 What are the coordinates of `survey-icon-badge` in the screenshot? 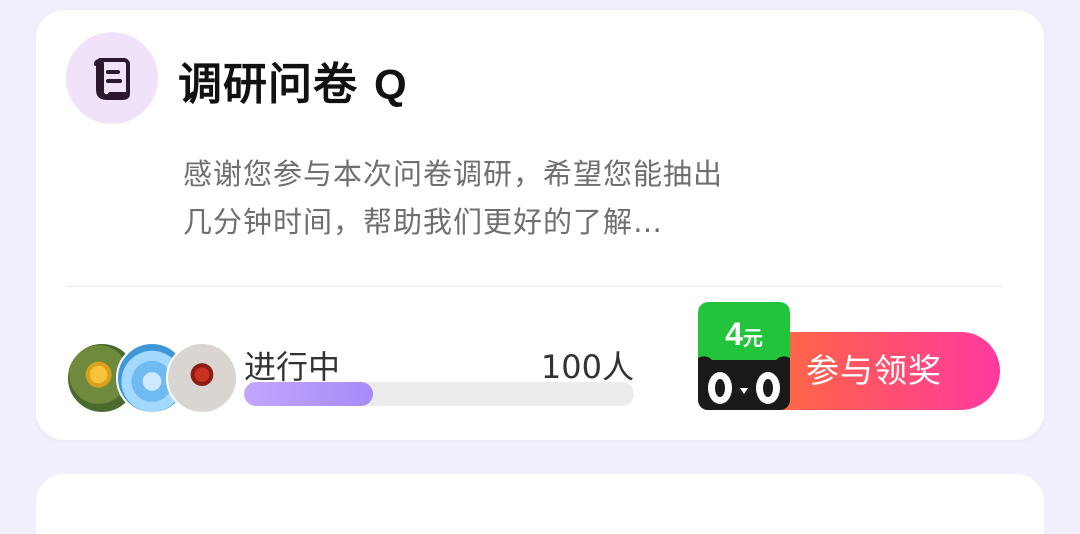 It's located at (112, 78).